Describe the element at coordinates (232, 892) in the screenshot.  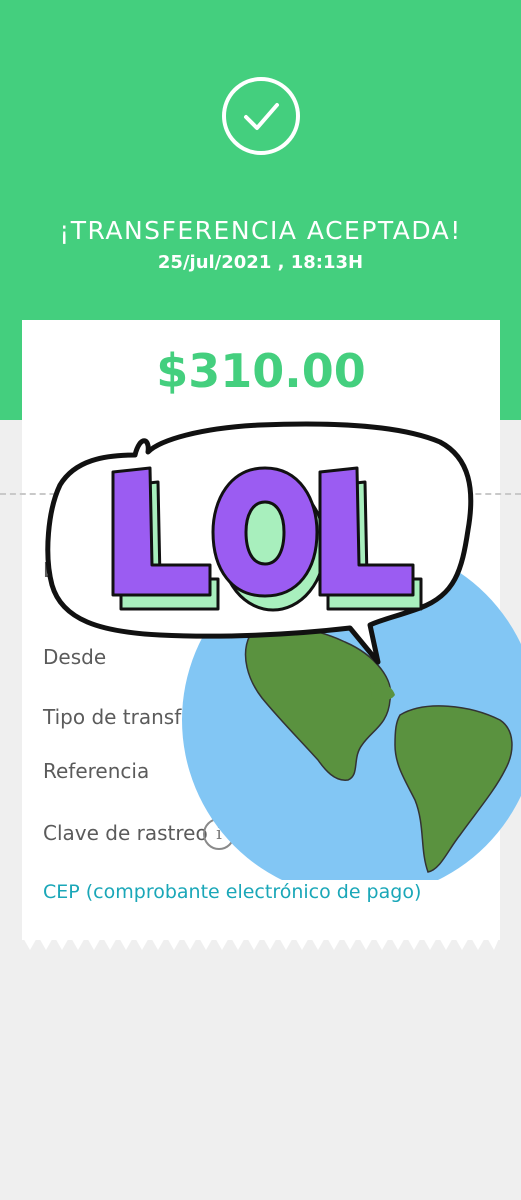
I see `cep-link: CEP (comprobante electrónico de pago)` at that location.